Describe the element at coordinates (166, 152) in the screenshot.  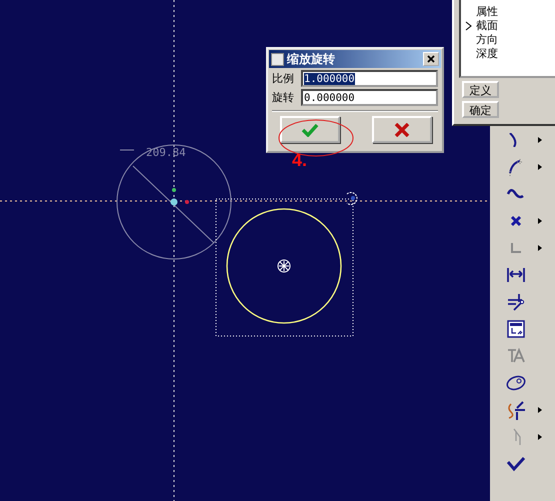
I see `dimension-value: 209.84` at that location.